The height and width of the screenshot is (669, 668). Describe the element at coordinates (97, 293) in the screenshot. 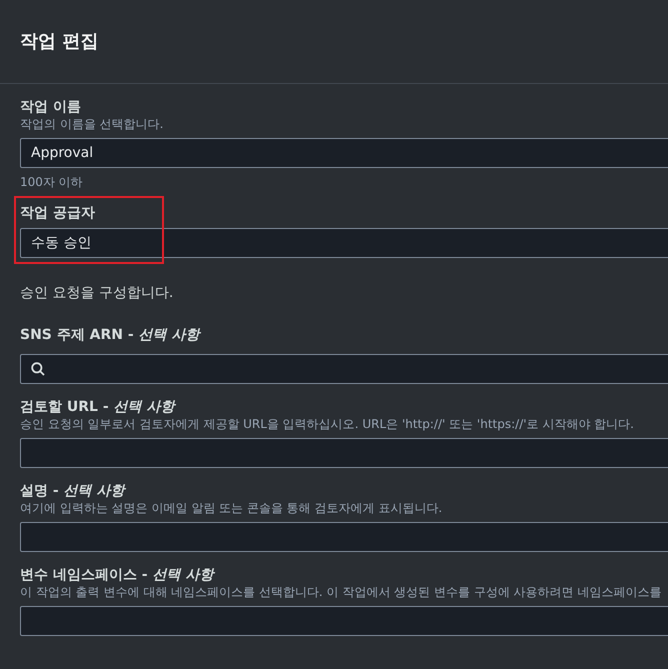

I see `section-note: 승인 요청을 구성합니다.` at that location.